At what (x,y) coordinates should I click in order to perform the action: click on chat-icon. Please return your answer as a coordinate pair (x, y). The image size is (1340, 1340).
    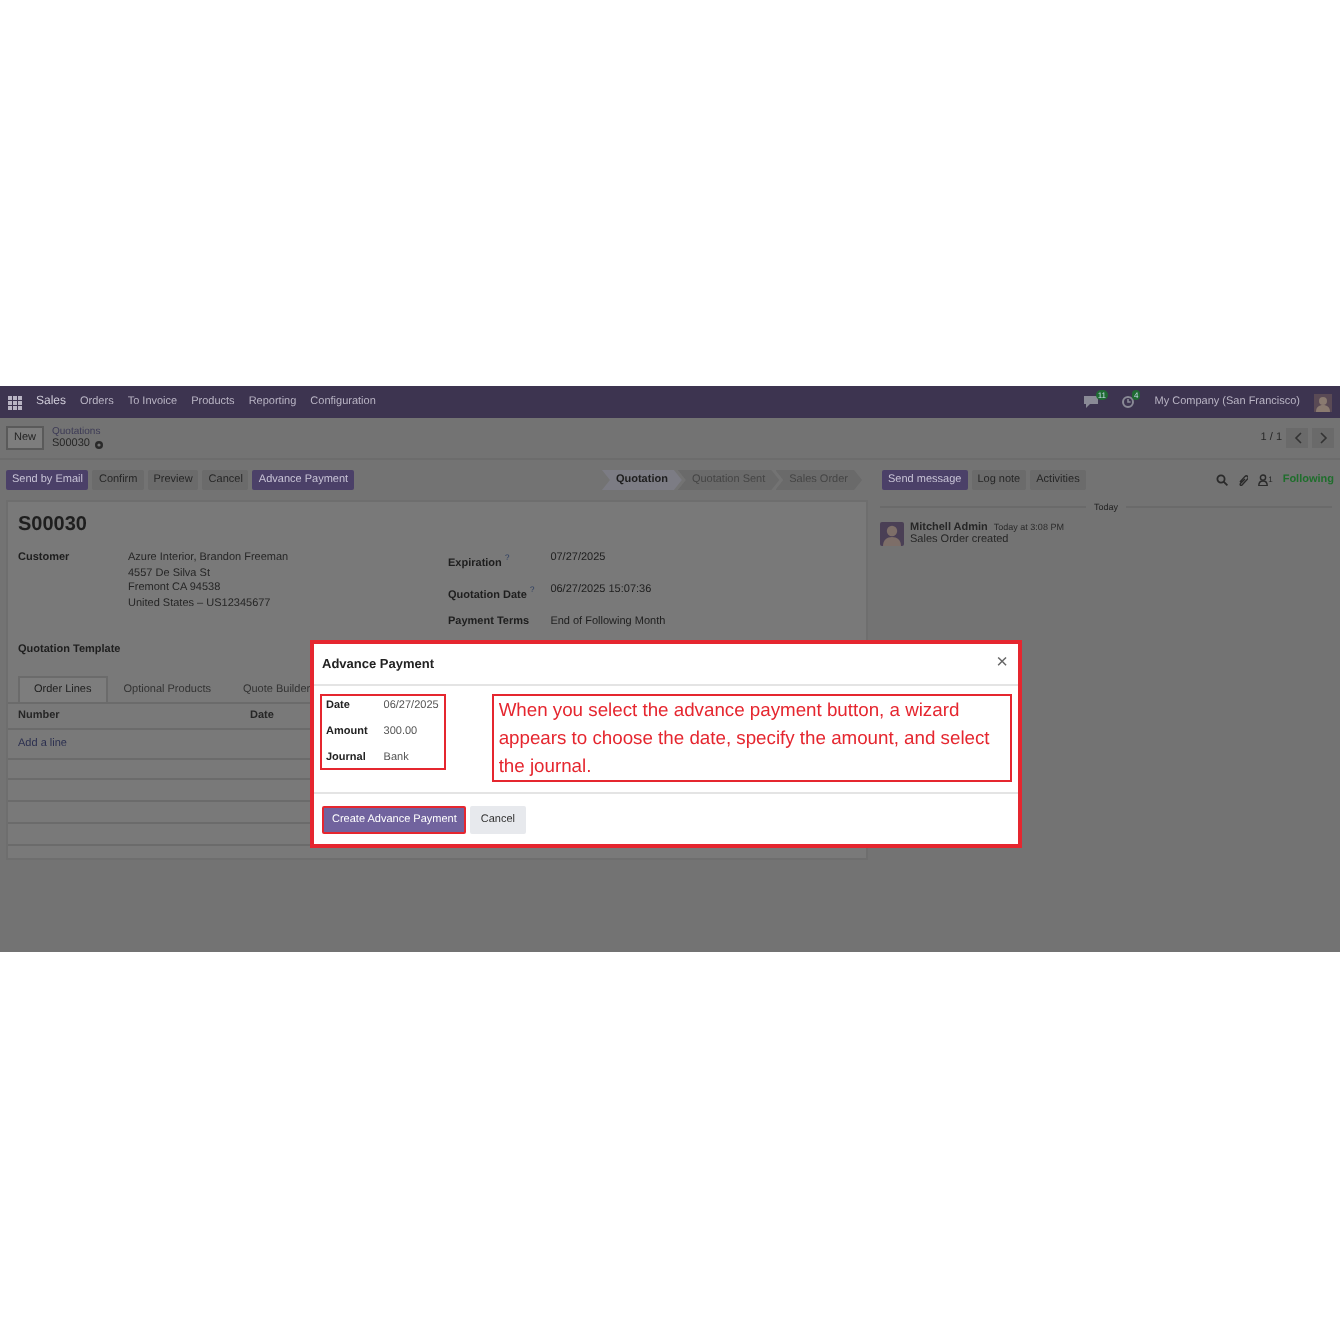
    Looking at the image, I should click on (1090, 402).